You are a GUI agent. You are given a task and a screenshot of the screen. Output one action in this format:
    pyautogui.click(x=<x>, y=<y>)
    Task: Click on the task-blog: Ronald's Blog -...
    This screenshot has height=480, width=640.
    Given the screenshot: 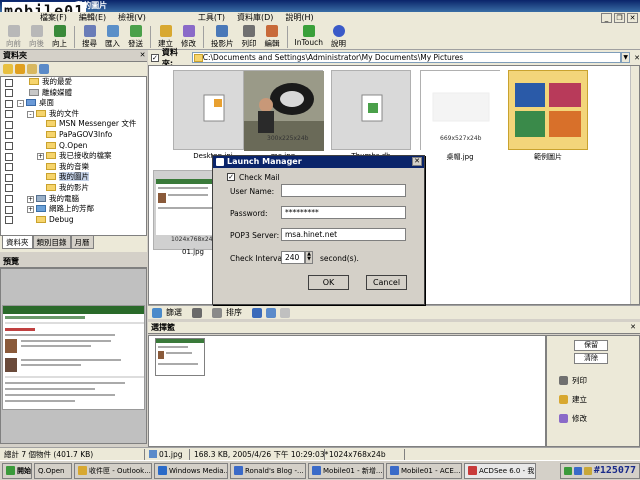 What is the action you would take?
    pyautogui.click(x=268, y=470)
    